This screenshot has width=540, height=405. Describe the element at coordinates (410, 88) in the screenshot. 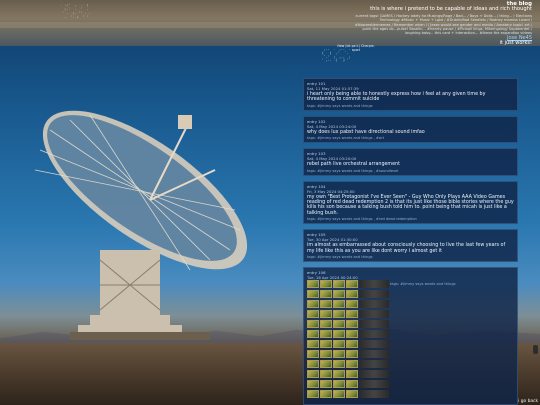

I see `post-date: Sat, 11 May 2024 01:57:39` at that location.